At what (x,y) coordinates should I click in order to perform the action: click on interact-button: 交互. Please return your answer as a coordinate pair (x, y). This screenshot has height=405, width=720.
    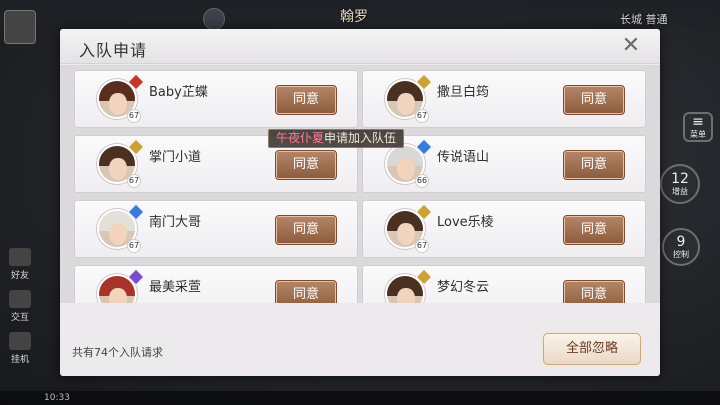
    Looking at the image, I should click on (20, 306).